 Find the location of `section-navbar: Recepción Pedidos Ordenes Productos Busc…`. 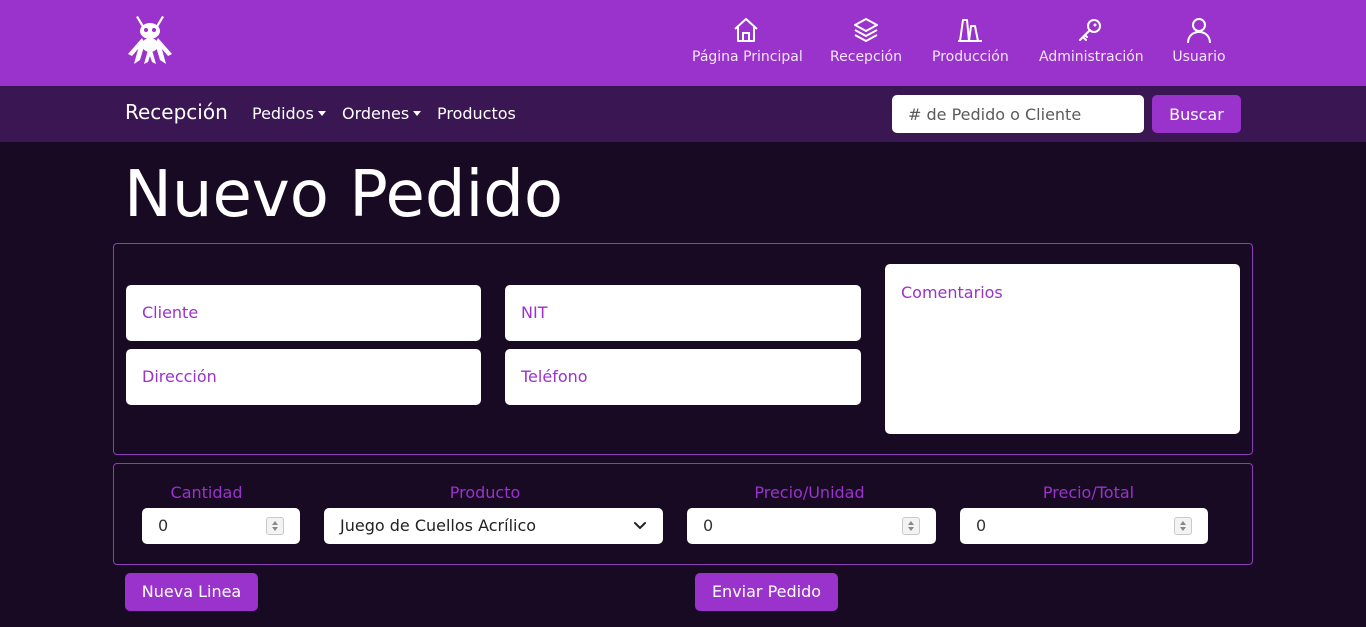

section-navbar: Recepción Pedidos Ordenes Productos Busc… is located at coordinates (683, 114).